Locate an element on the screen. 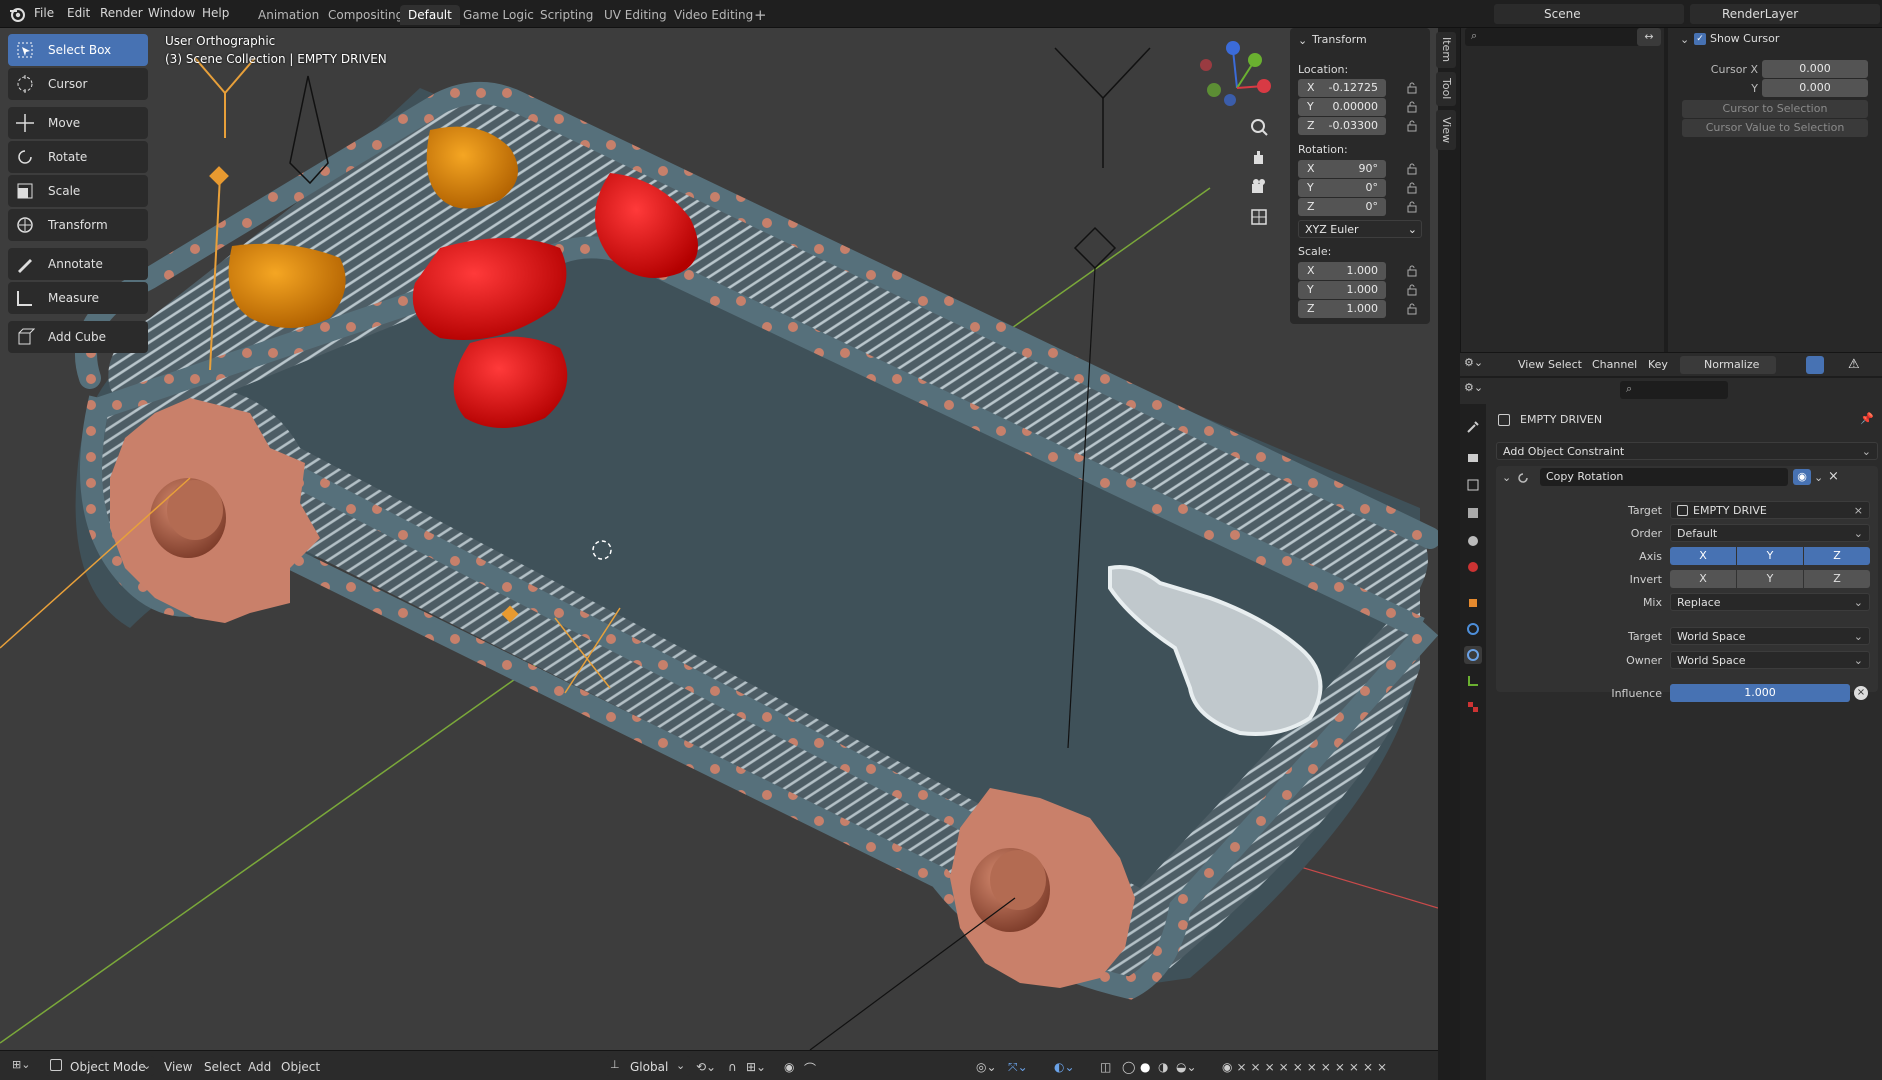  mix-dropdown: Replace ⌄ is located at coordinates (1770, 602).